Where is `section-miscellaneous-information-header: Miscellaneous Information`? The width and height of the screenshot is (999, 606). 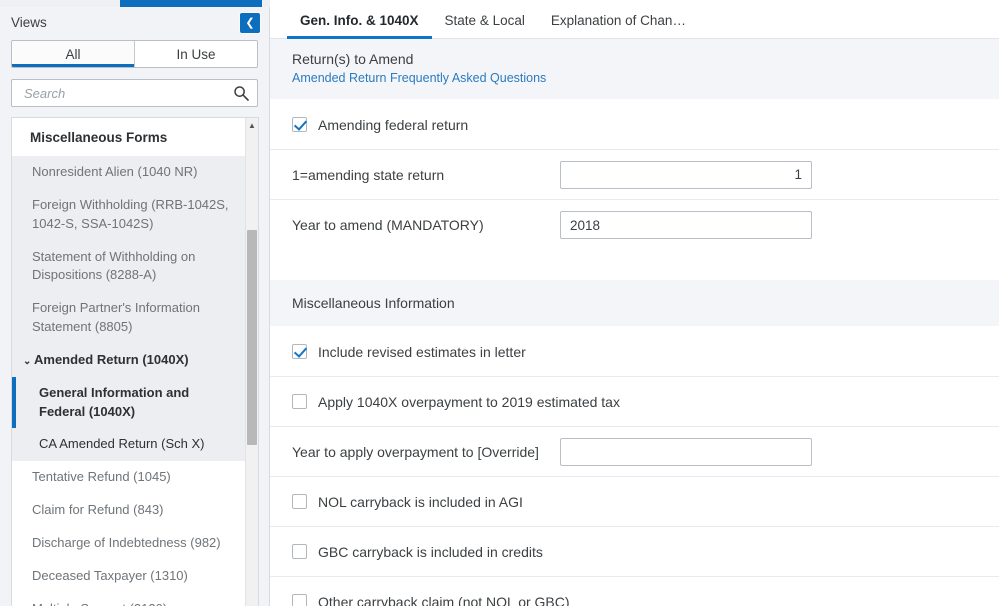
section-miscellaneous-information-header: Miscellaneous Information is located at coordinates (634, 304).